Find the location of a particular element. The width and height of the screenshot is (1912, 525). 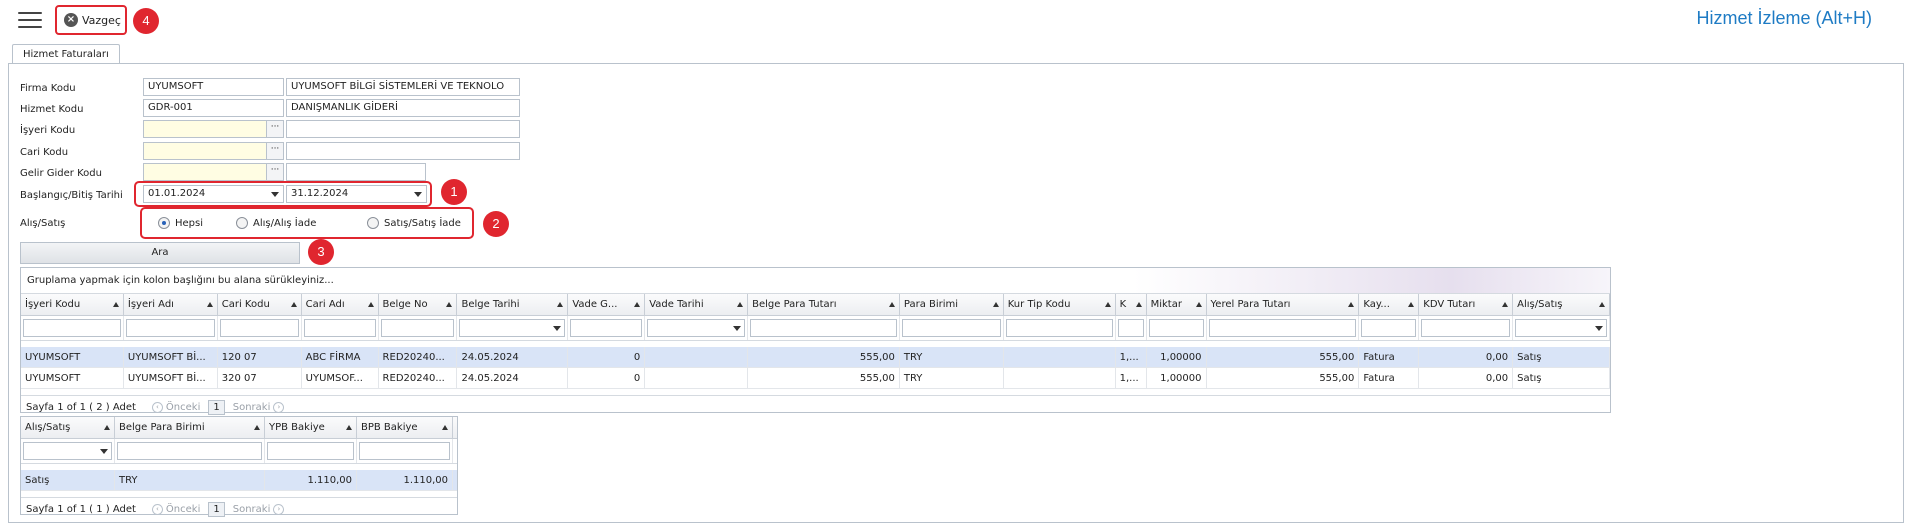

cari-kodu-label: Cari Kodu is located at coordinates (44, 152).